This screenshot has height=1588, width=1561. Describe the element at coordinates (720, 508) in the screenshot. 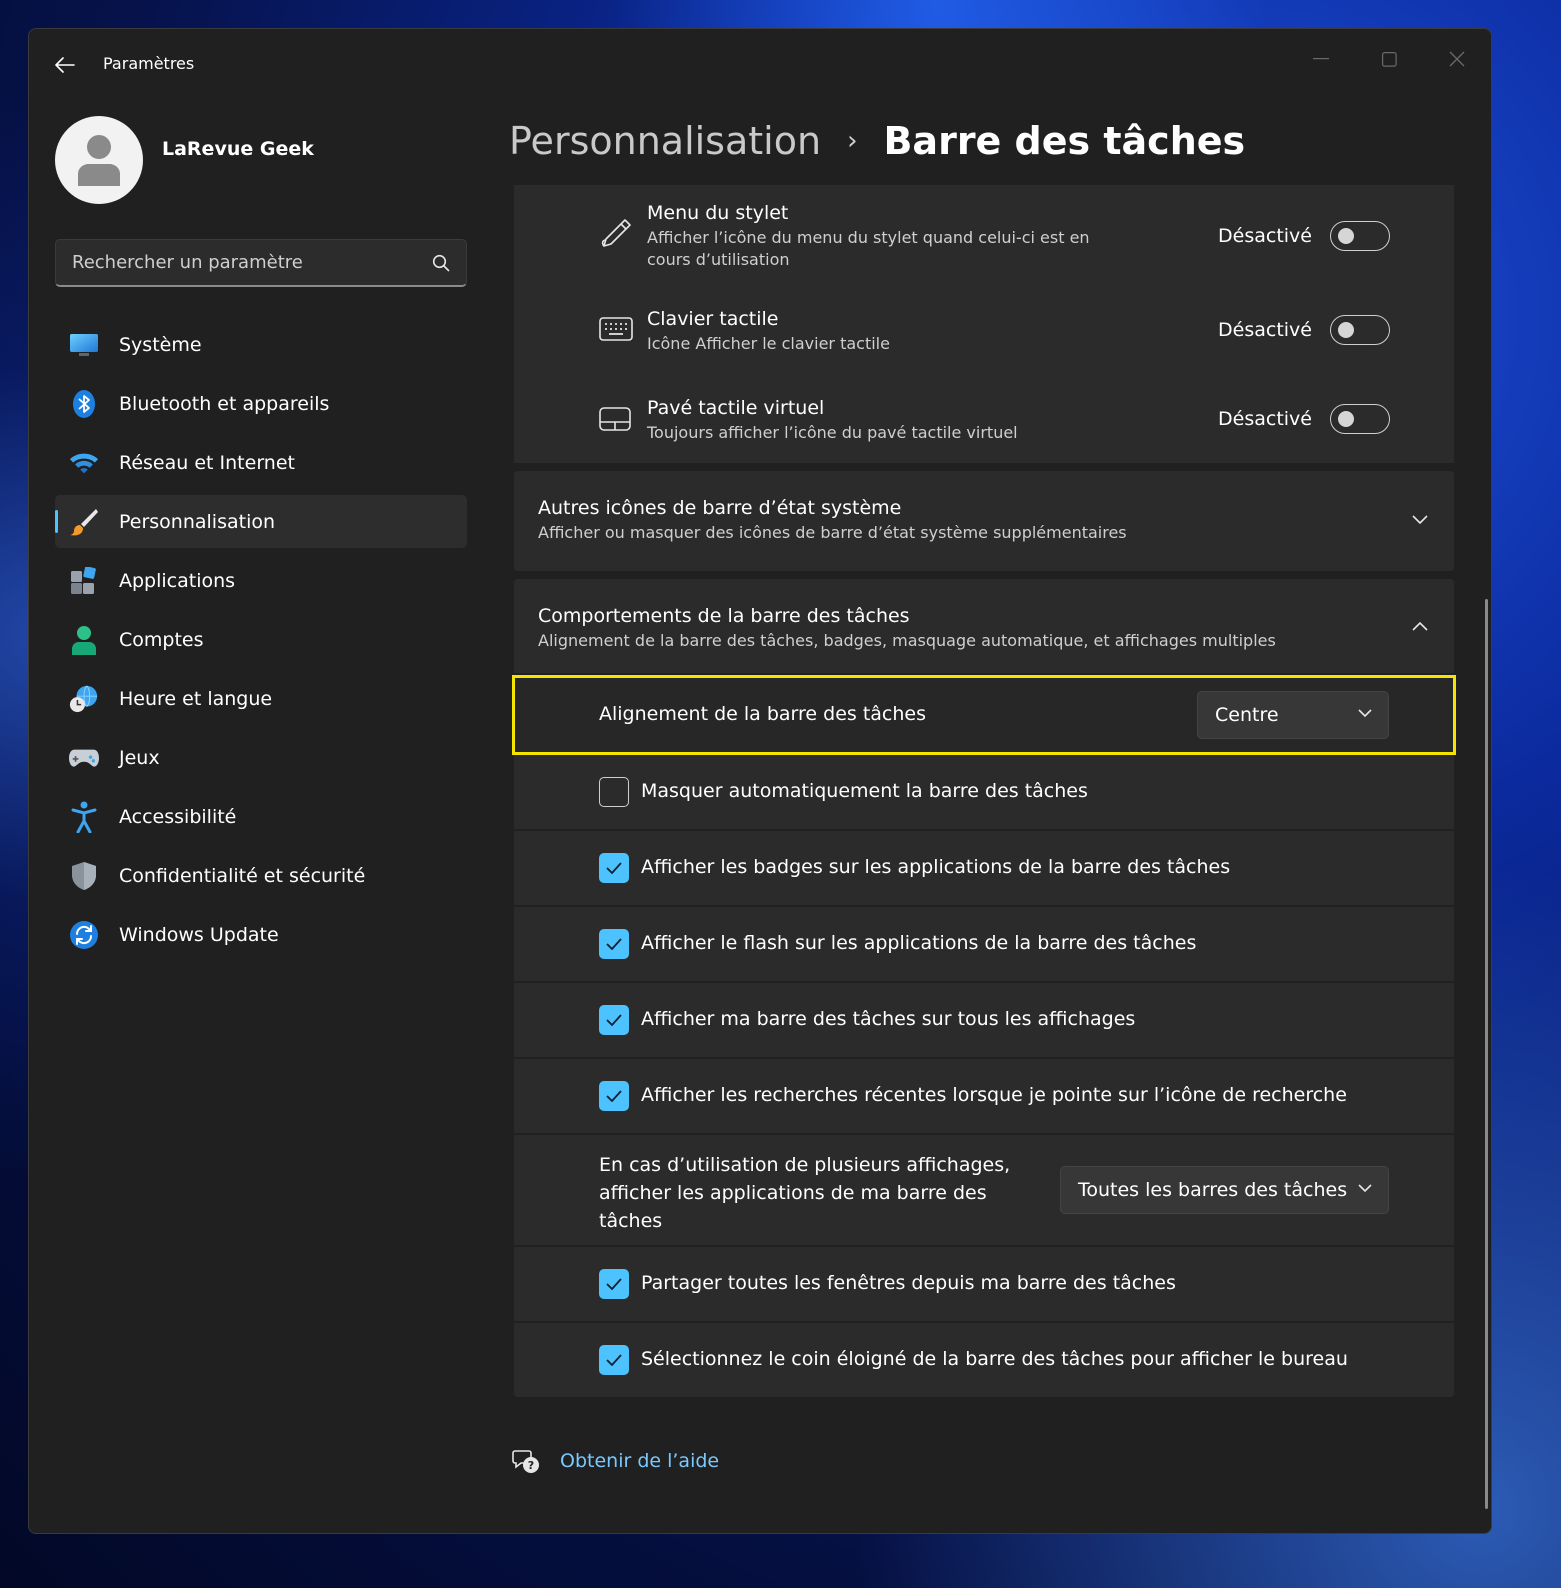

I see `expander-title: Autres icônes de barre d’état système` at that location.